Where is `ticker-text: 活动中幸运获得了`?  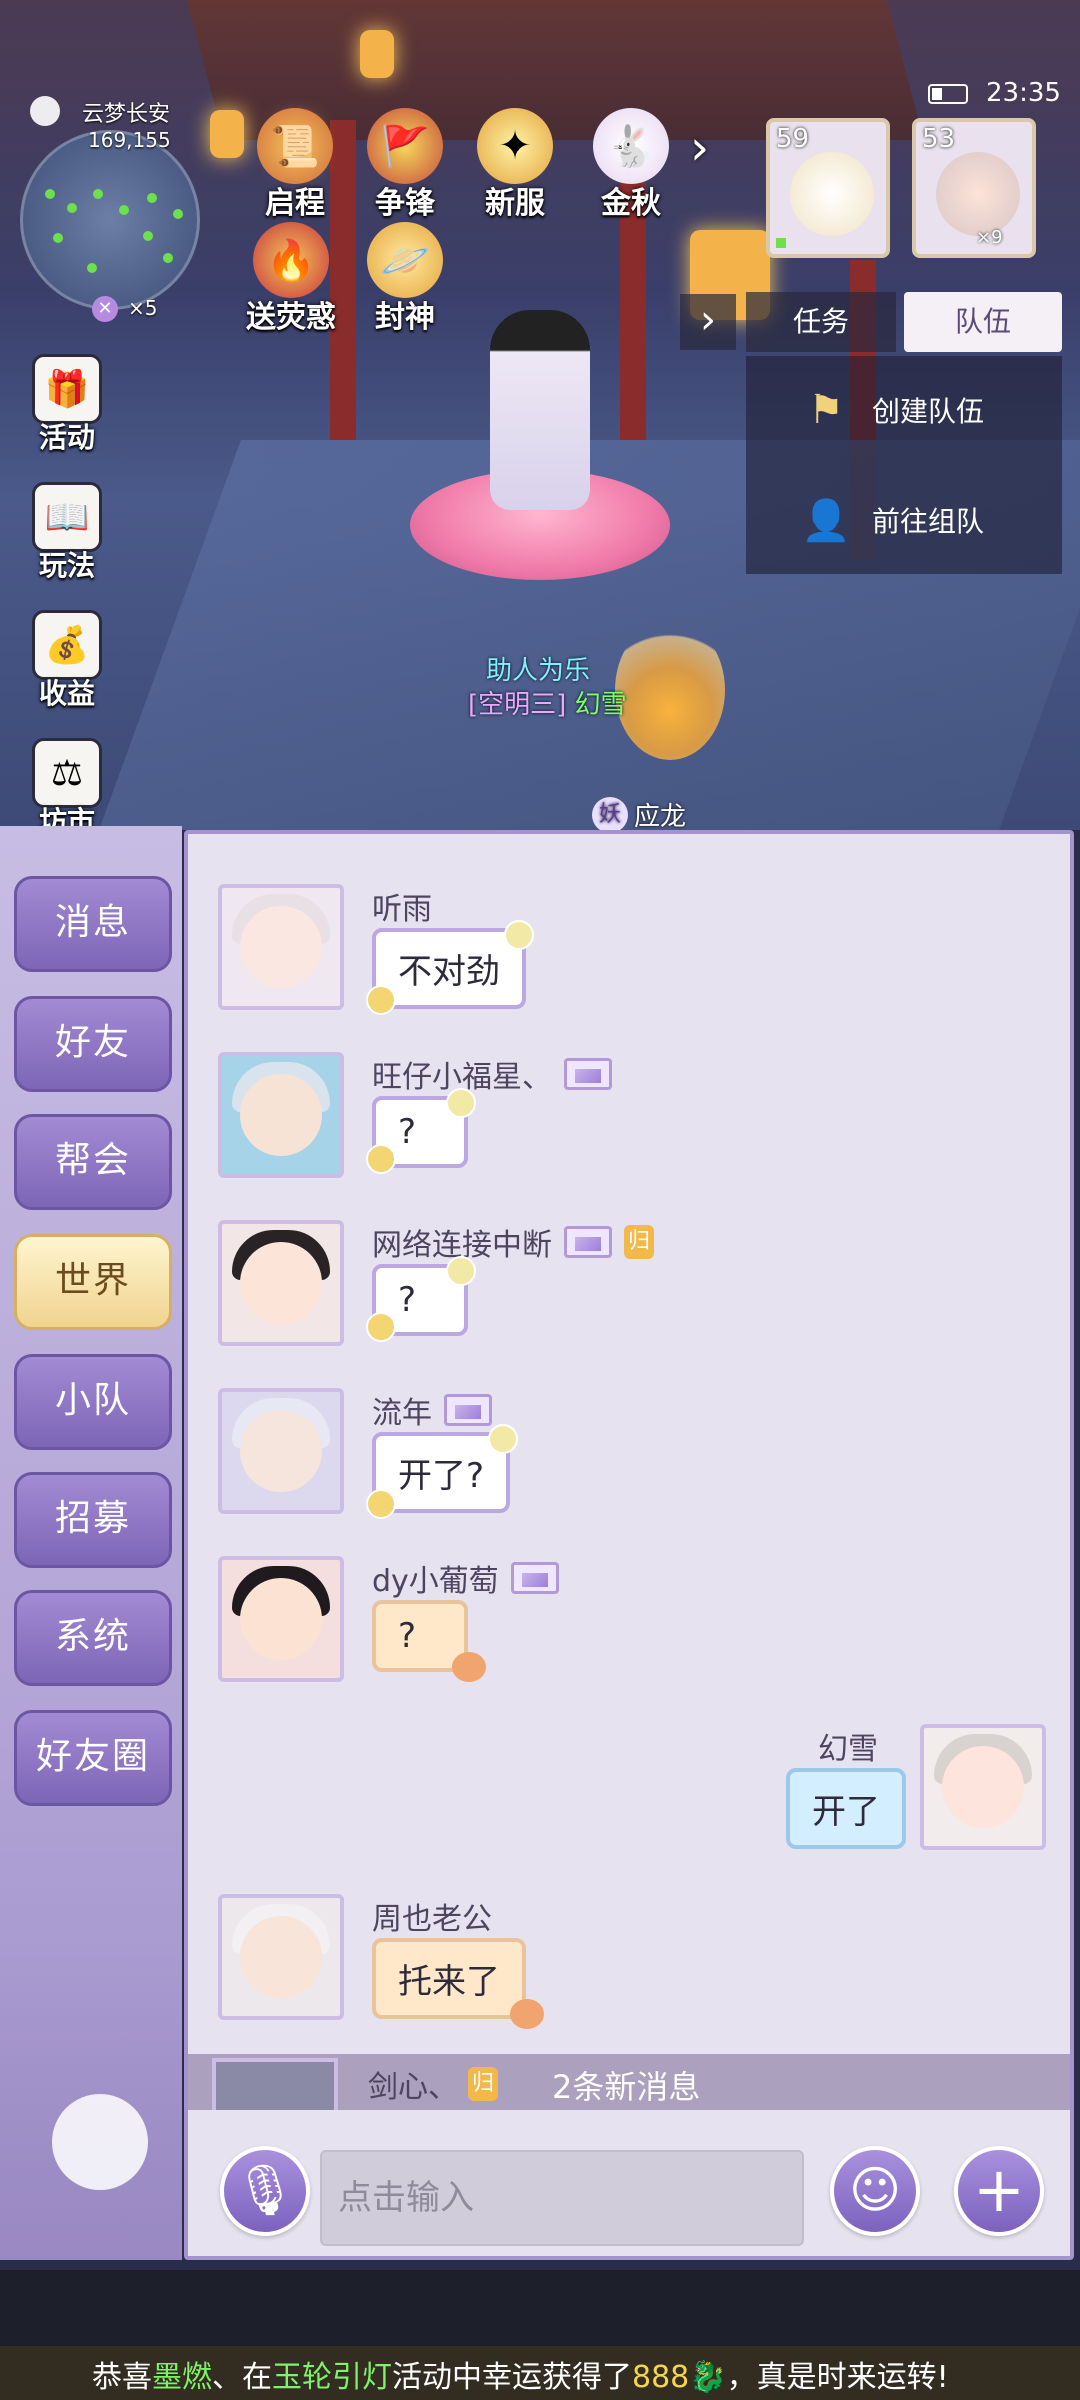
ticker-text: 活动中幸运获得了 is located at coordinates (512, 2377).